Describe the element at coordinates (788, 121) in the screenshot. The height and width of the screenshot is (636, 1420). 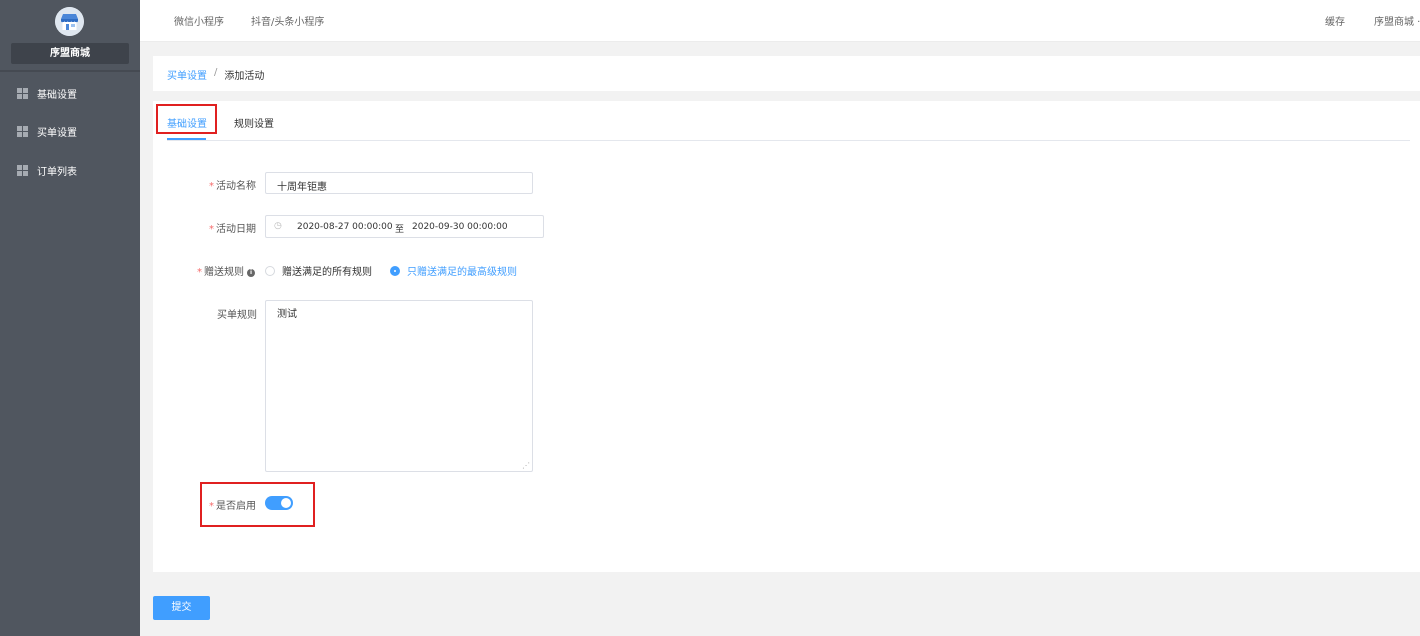
I see `tab-bar: 基础设置 规则设置` at that location.